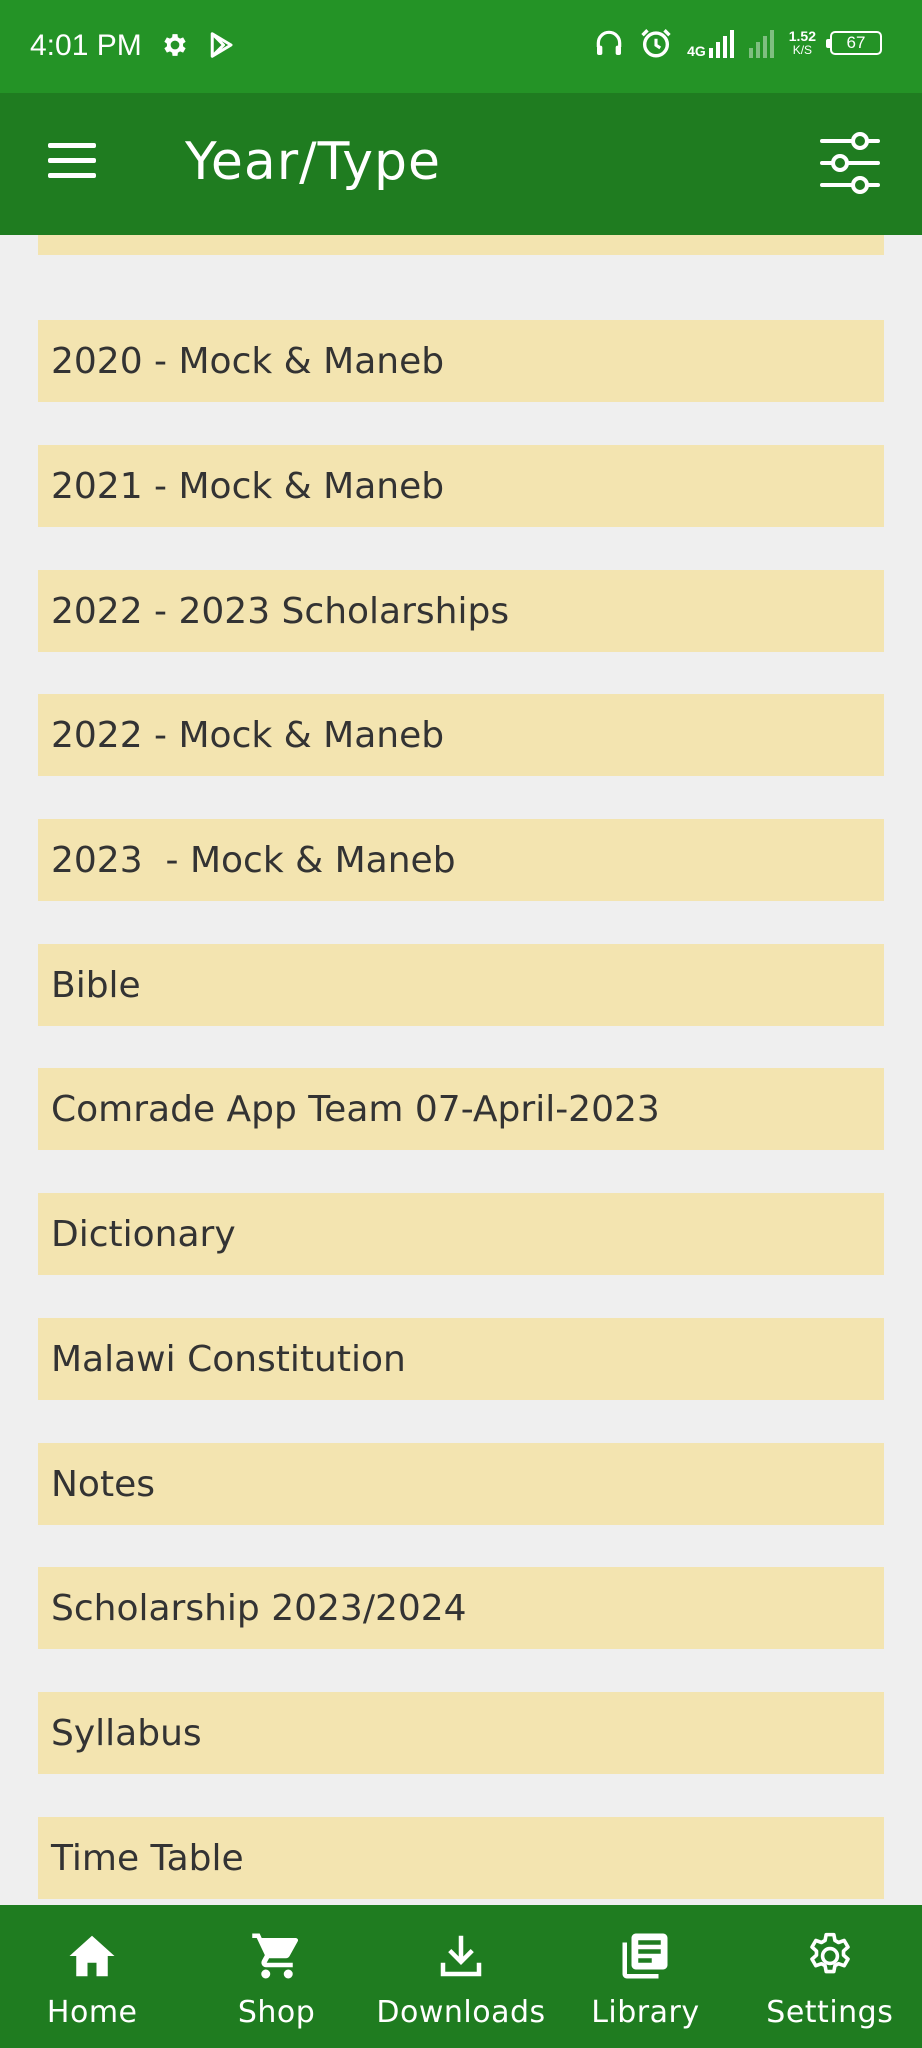 The image size is (922, 2048). What do you see at coordinates (711, 43) in the screenshot?
I see `signal-icon: 4G` at bounding box center [711, 43].